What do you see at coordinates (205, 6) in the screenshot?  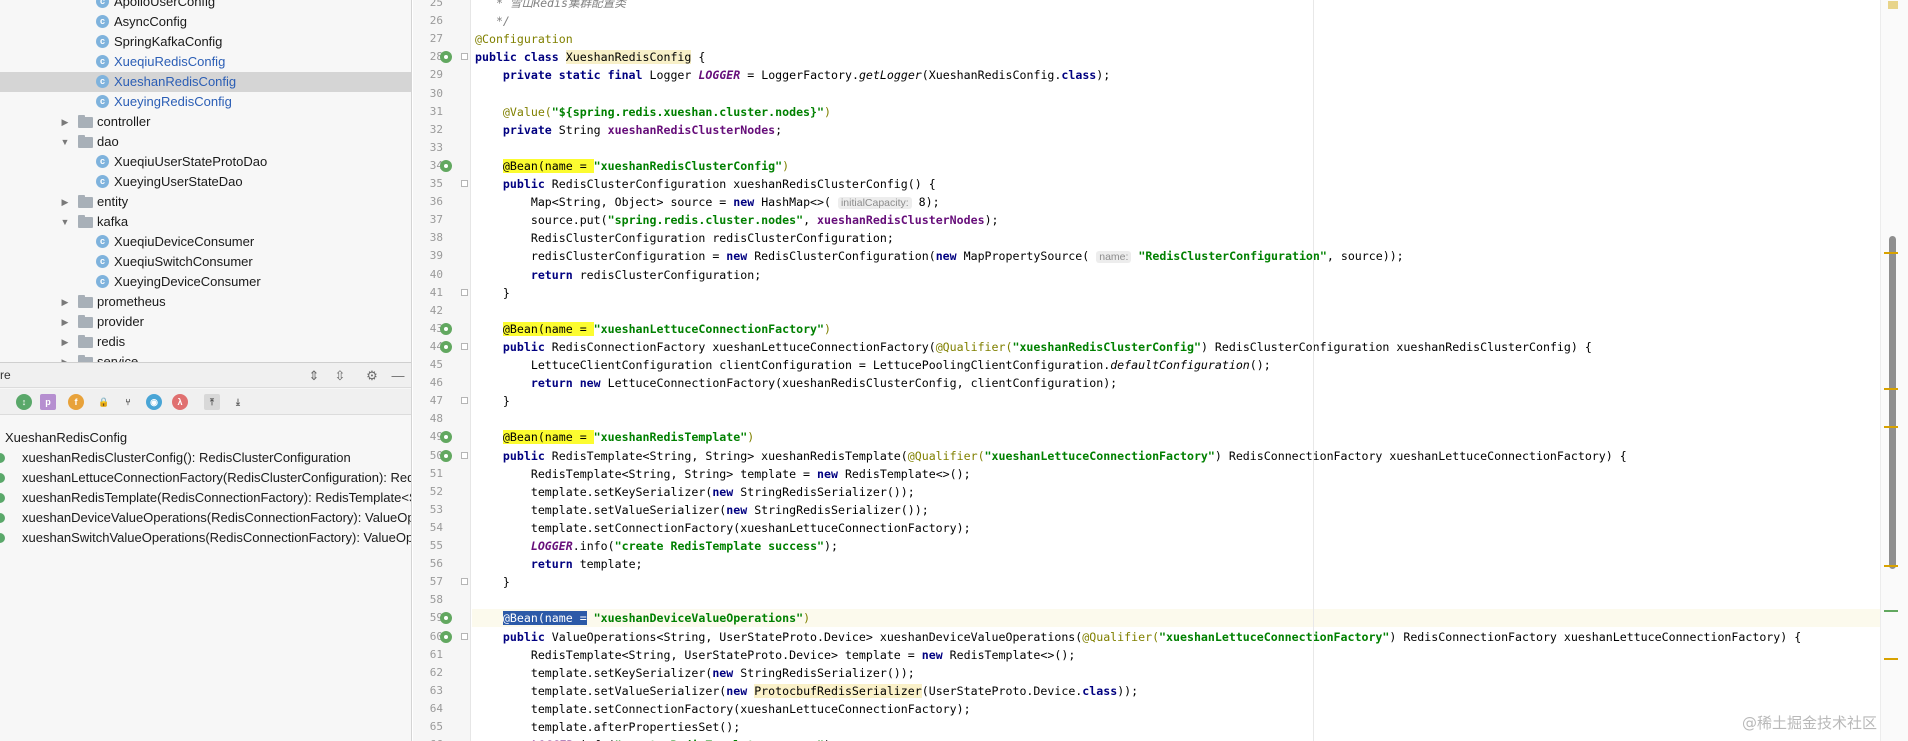 I see `tree-item-apollouserconfig: c ApolloUserConfig` at bounding box center [205, 6].